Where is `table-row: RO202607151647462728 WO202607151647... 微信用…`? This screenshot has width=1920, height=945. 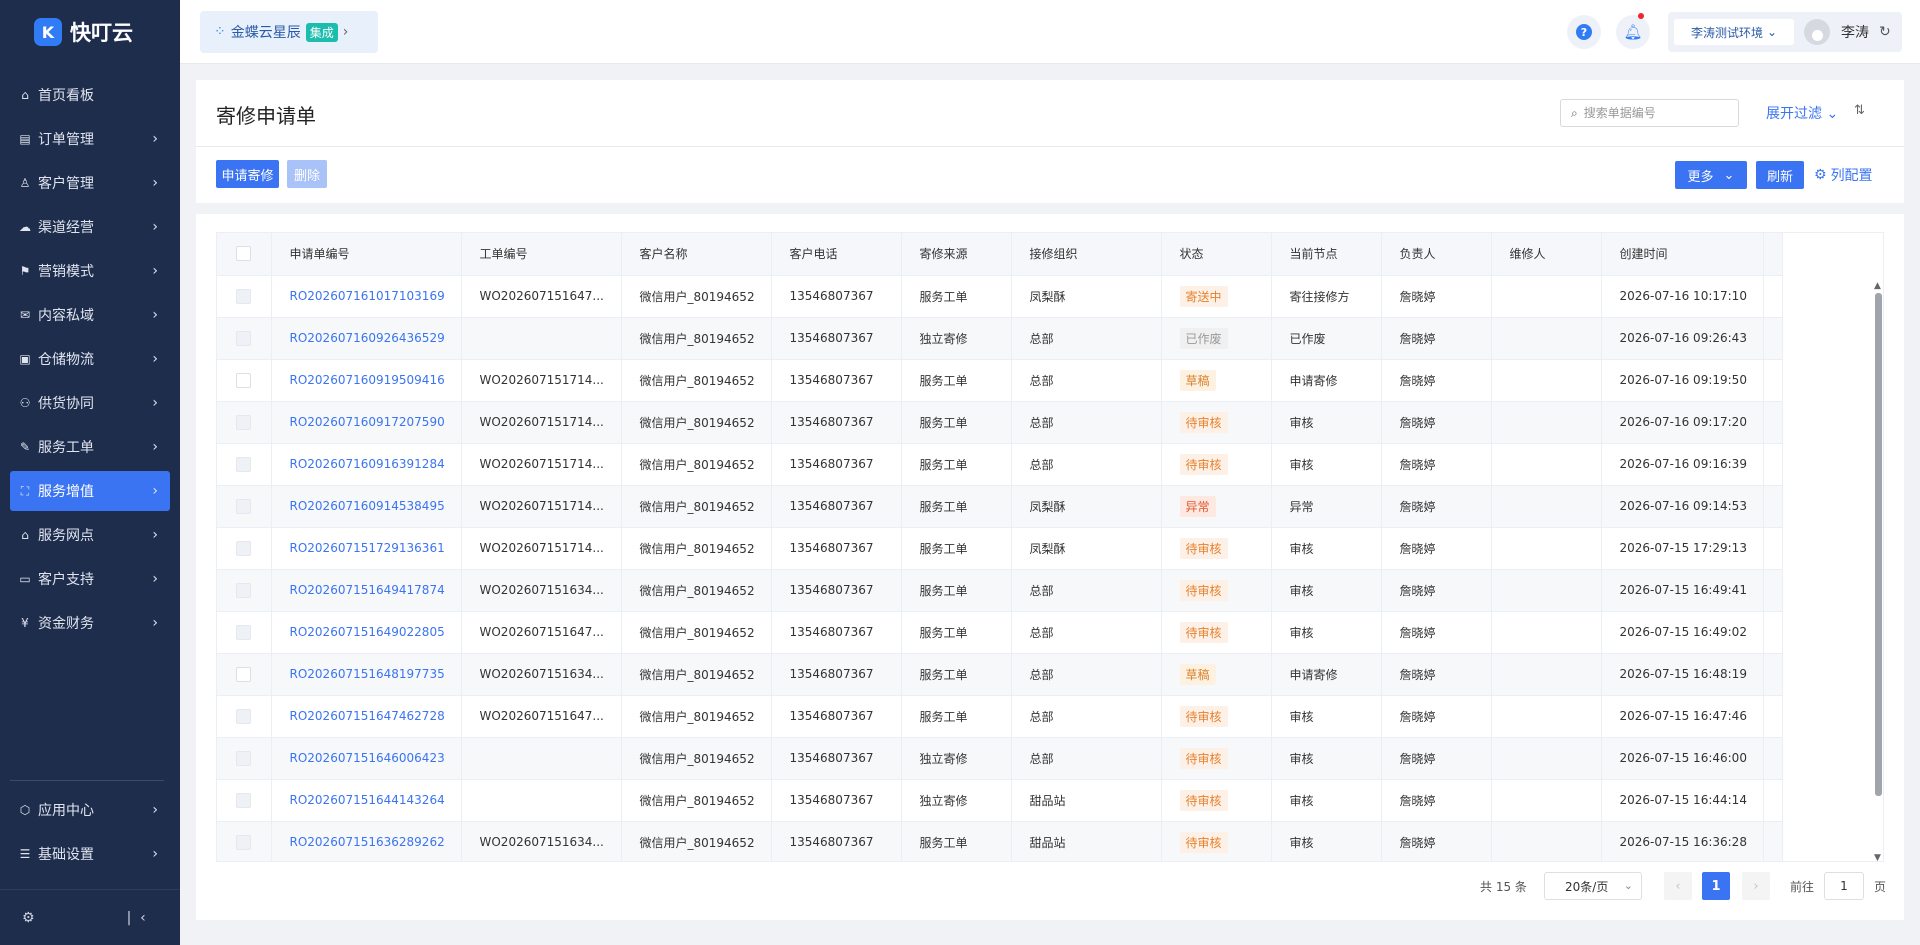 table-row: RO202607151647462728 WO202607151647... 微信用… is located at coordinates (1000, 716).